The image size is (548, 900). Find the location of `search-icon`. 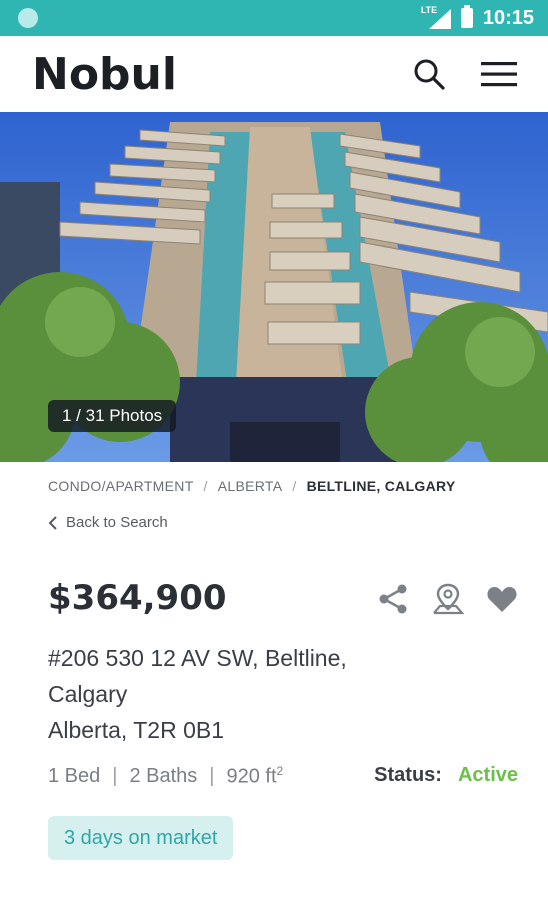

search-icon is located at coordinates (429, 74).